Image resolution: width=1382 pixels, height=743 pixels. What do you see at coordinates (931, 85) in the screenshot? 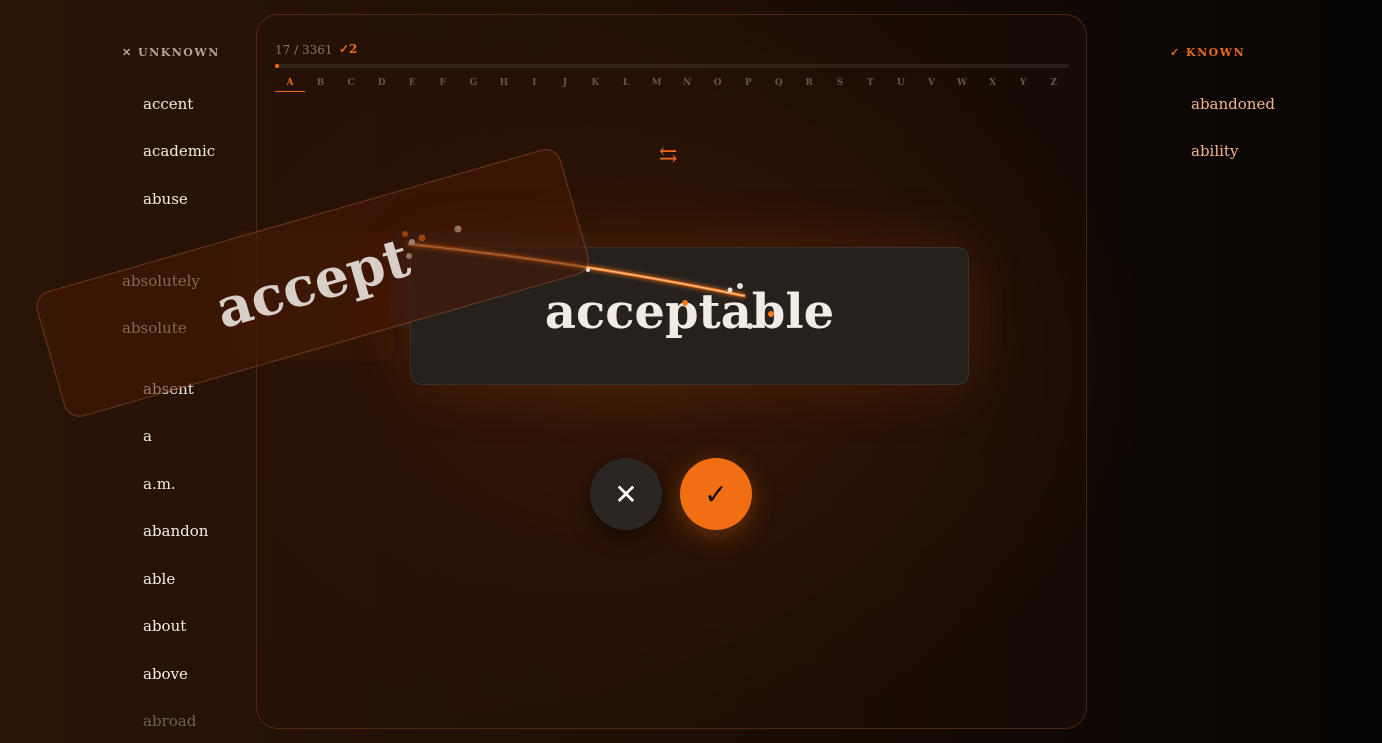
I see `letter-tab-v: V` at bounding box center [931, 85].